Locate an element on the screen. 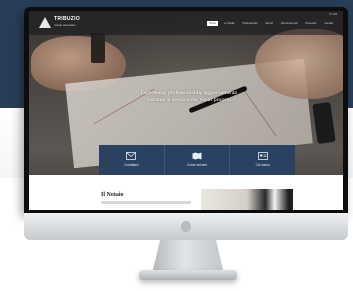 This screenshot has height=291, width=353. nav-item-contatti: Contatti is located at coordinates (328, 23).